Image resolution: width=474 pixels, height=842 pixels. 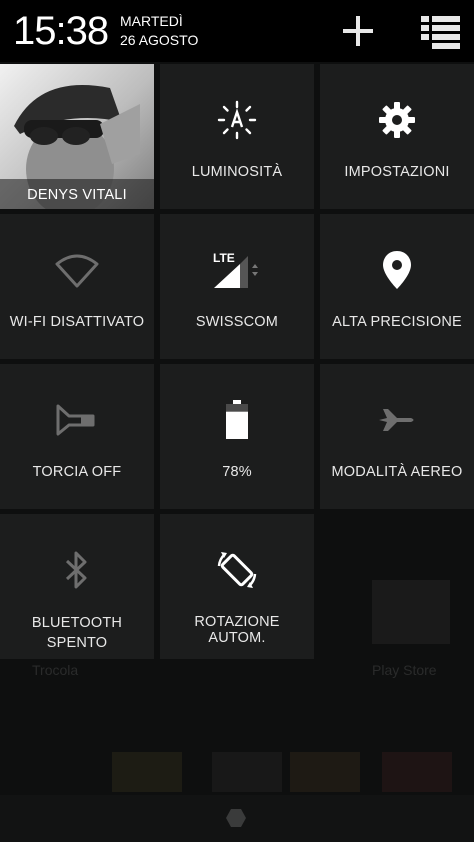 What do you see at coordinates (397, 322) in the screenshot?
I see `tile-label: ALTA PRECISIONE` at bounding box center [397, 322].